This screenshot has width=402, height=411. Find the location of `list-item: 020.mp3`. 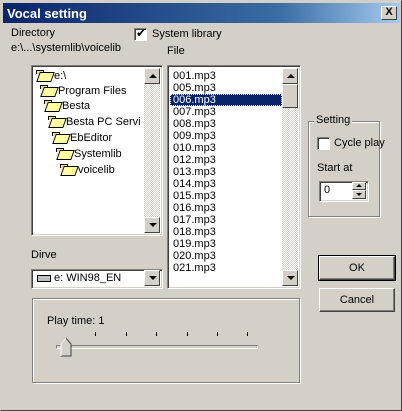

list-item: 020.mp3 is located at coordinates (226, 256).